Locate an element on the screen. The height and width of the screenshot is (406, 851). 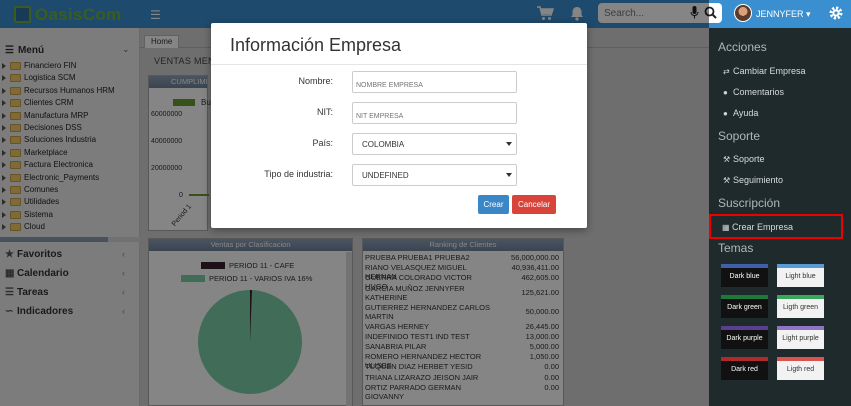
theme-swatch: Light blue is located at coordinates (800, 275).